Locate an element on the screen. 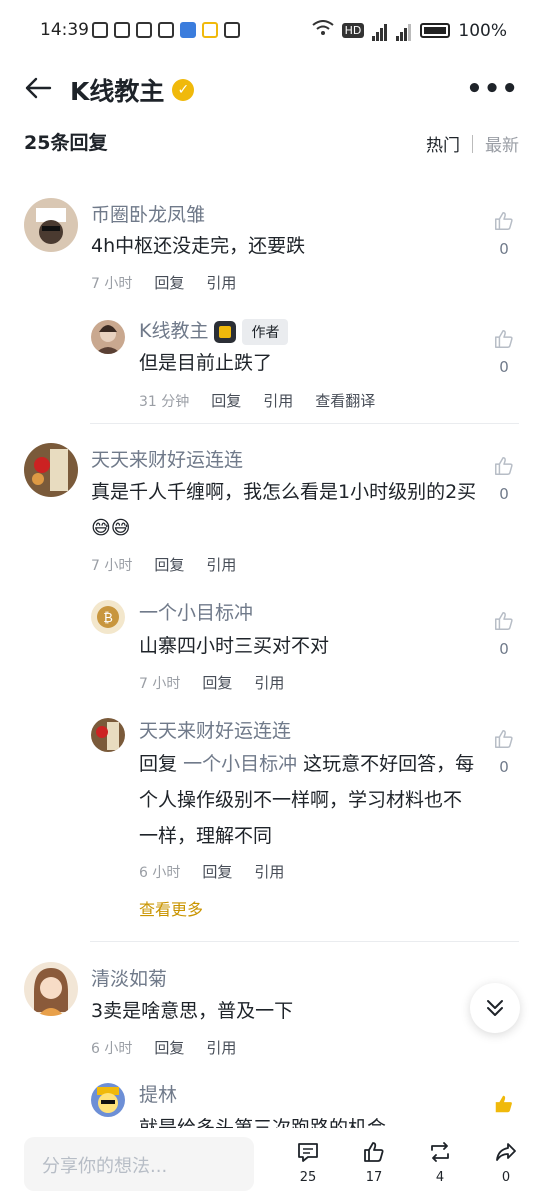 The image size is (543, 1200). double-chevron-down-icon is located at coordinates (495, 1008).